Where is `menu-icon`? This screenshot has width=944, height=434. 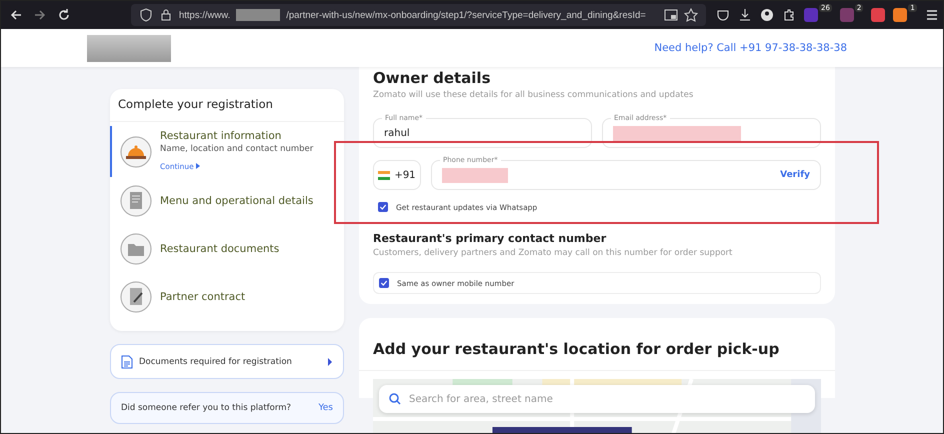 menu-icon is located at coordinates (931, 15).